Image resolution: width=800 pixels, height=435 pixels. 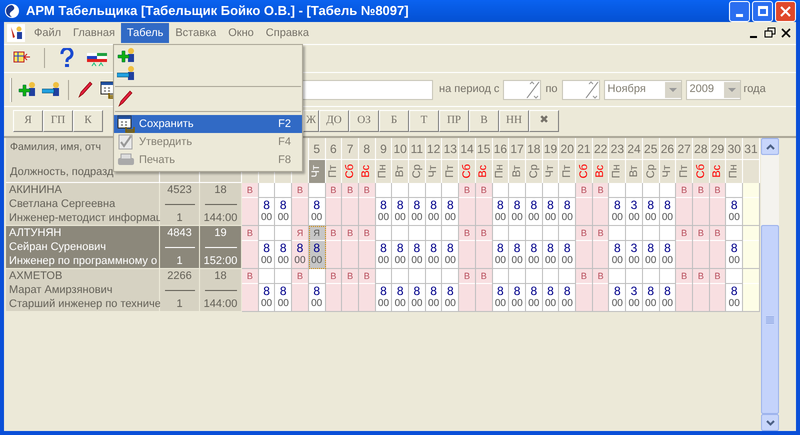 What do you see at coordinates (634, 171) in the screenshot?
I see `weekday-header: Вт` at bounding box center [634, 171].